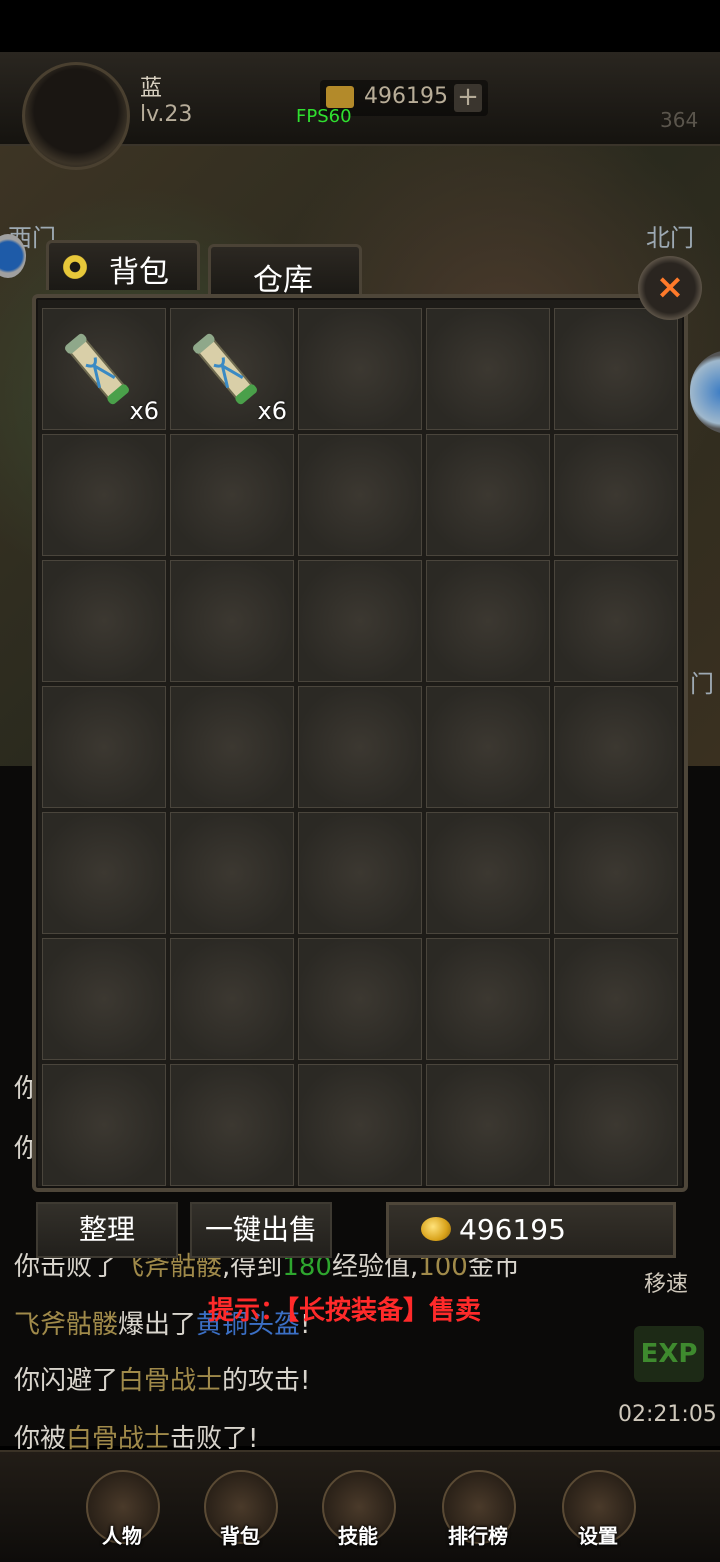 The height and width of the screenshot is (1562, 720). Describe the element at coordinates (670, 238) in the screenshot. I see `north-gate-label: 北门` at that location.